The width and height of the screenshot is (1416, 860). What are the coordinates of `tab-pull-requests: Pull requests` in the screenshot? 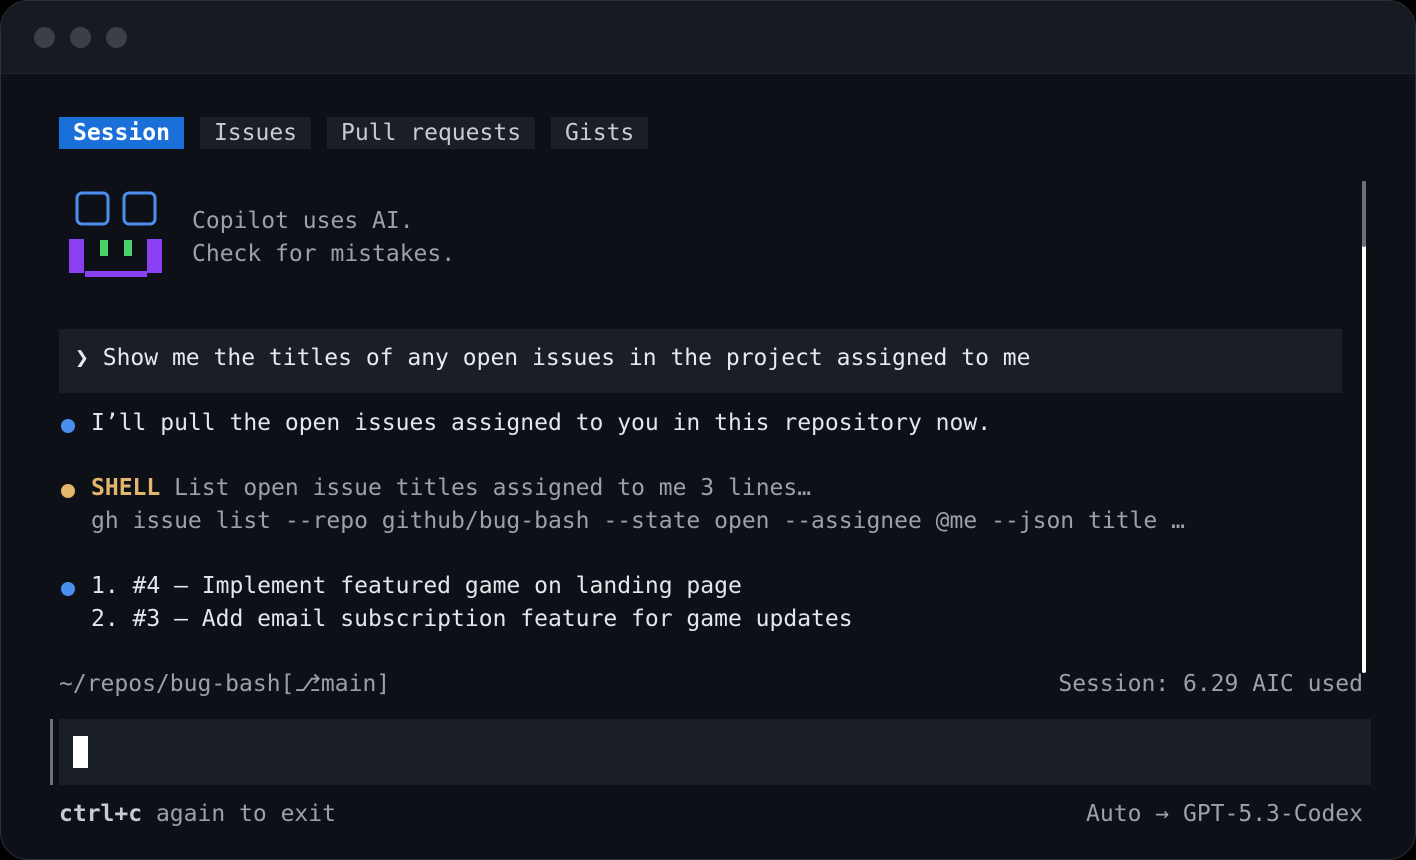 It's located at (431, 133).